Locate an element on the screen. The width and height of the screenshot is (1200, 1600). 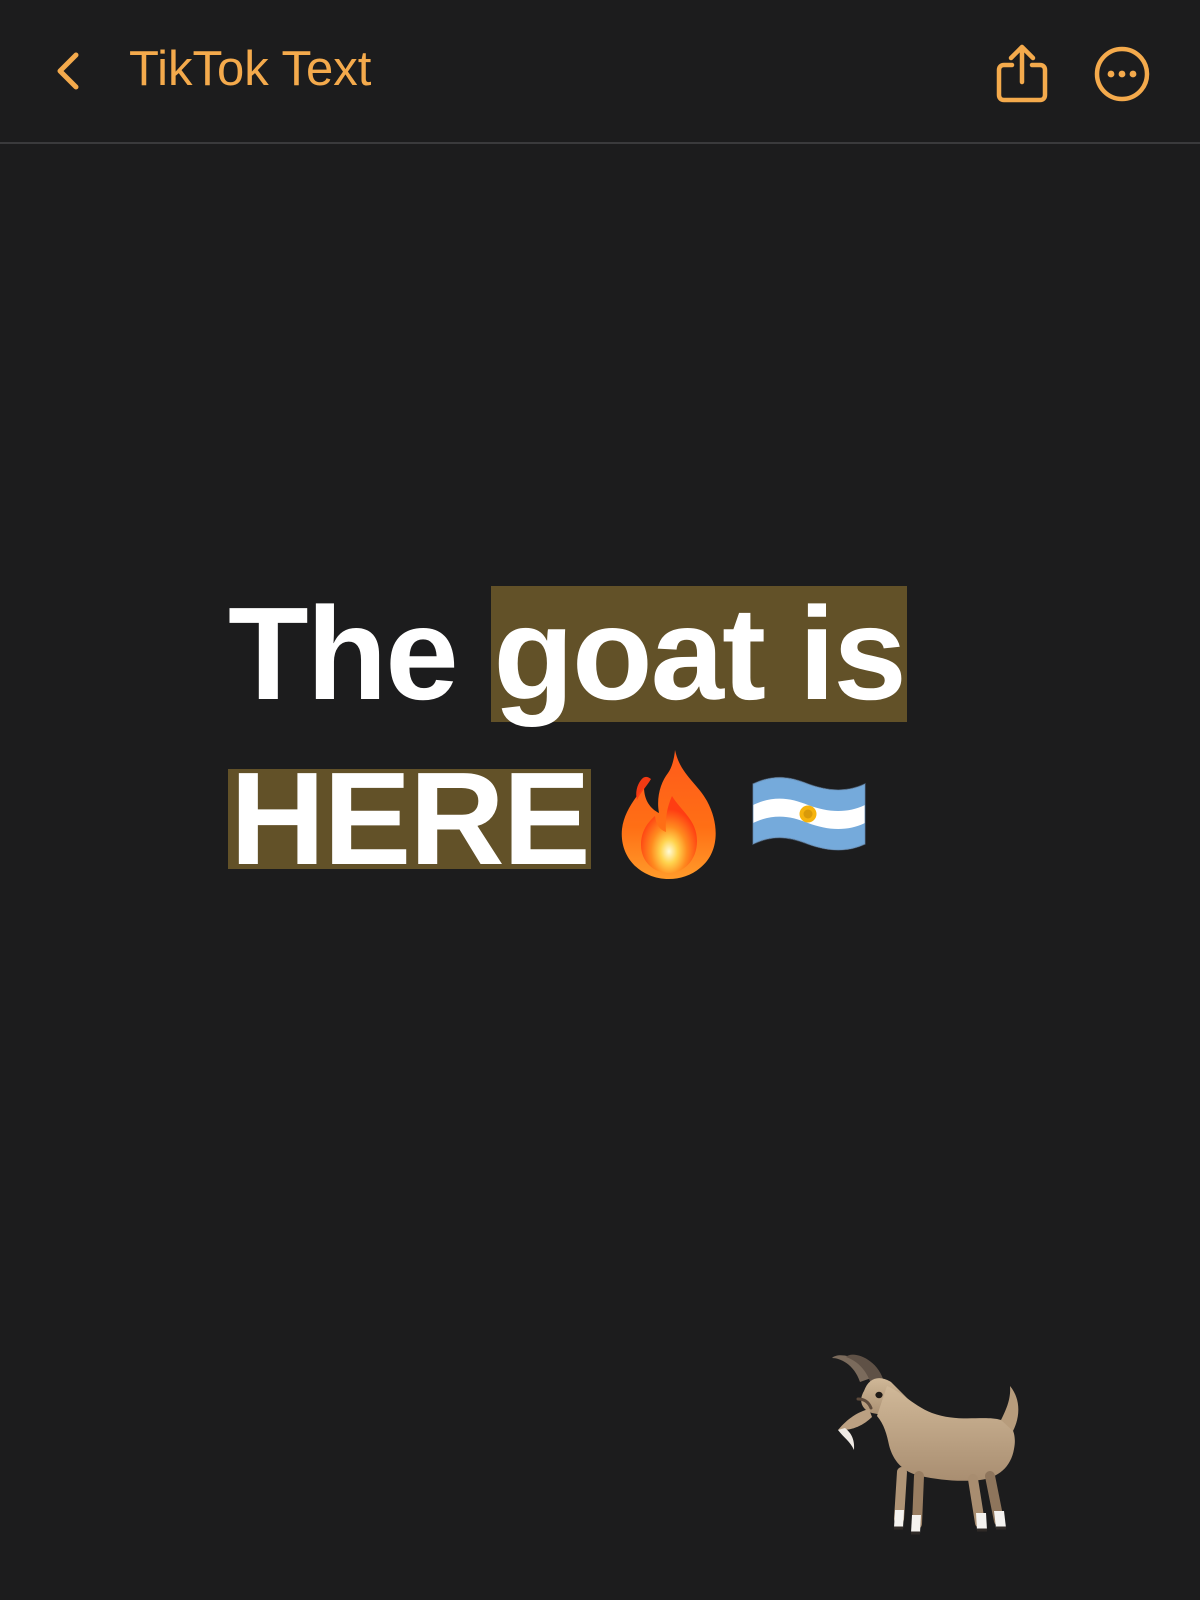
share-icon is located at coordinates (1022, 73).